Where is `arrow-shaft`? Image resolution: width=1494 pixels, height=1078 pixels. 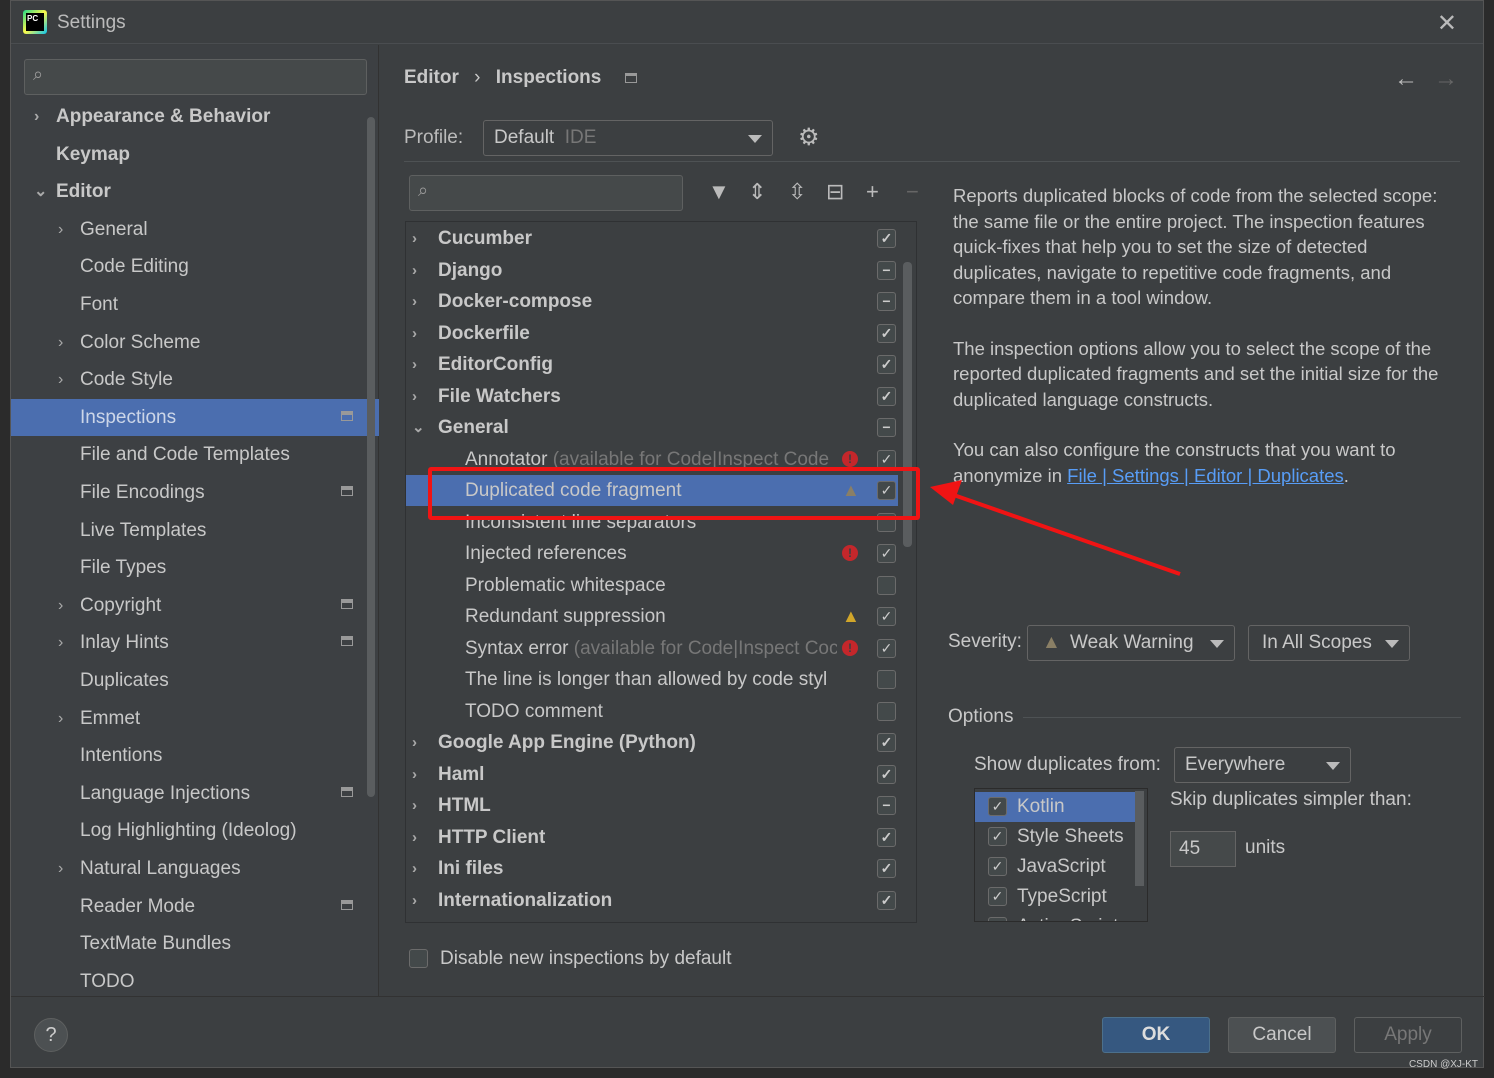
arrow-shaft is located at coordinates (1064, 533).